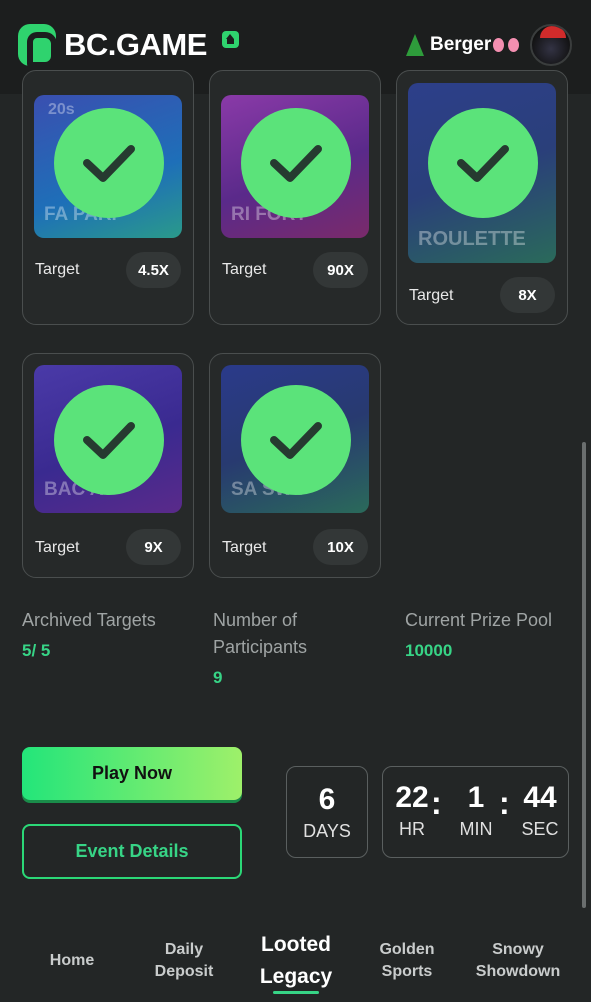  Describe the element at coordinates (551, 45) in the screenshot. I see `avatar` at that location.